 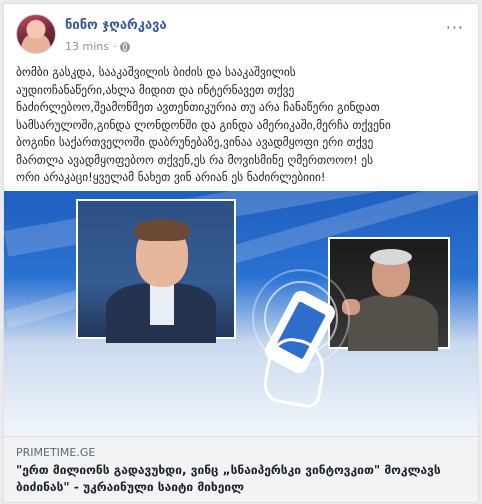 I want to click on photo-left-shirt, so click(x=162, y=305).